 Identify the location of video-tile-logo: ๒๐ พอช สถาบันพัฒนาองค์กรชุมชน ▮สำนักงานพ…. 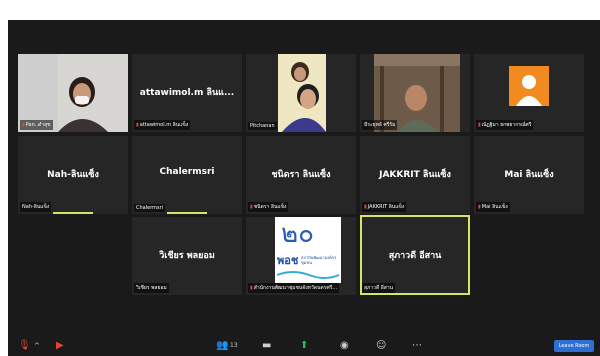
(301, 256).